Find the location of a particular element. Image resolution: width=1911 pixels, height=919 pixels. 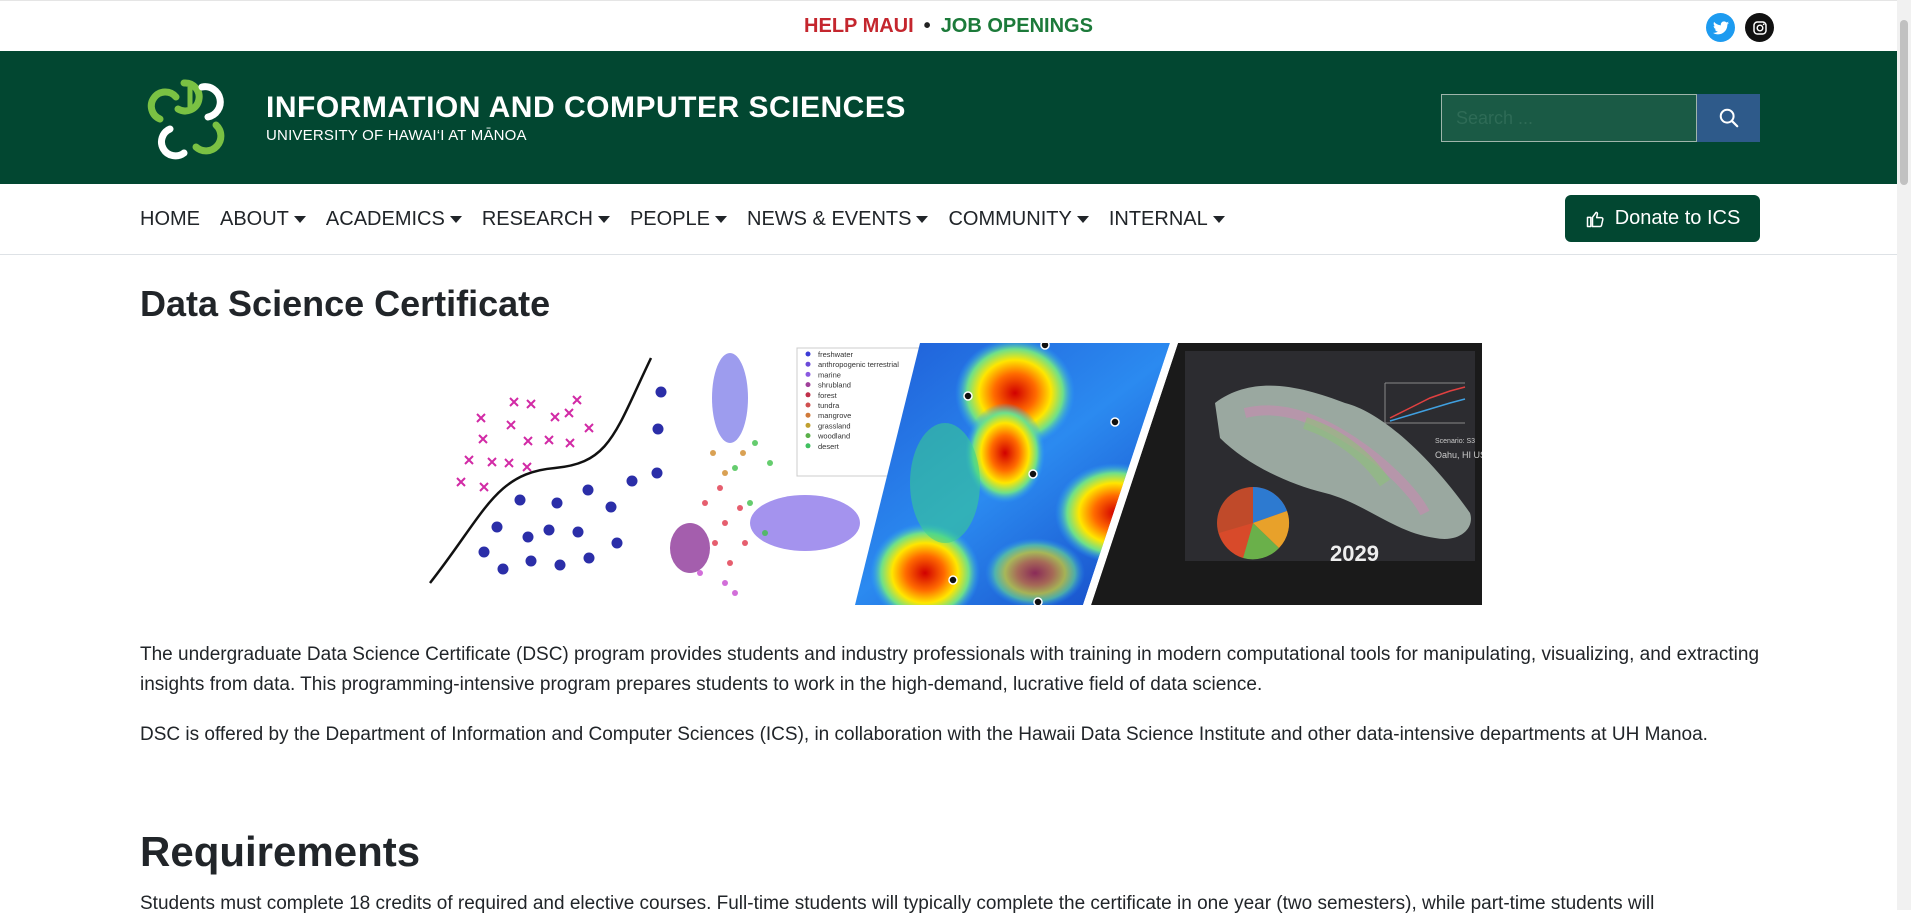

announcement-bar: HELP MAUI • JOB OPENINGS is located at coordinates (948, 25).